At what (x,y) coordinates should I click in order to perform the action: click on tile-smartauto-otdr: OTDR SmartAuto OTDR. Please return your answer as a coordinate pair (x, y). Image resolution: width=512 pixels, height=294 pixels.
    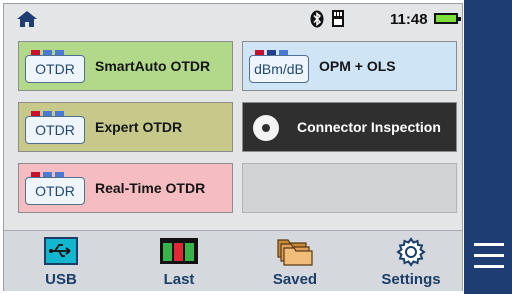
    Looking at the image, I should click on (125, 66).